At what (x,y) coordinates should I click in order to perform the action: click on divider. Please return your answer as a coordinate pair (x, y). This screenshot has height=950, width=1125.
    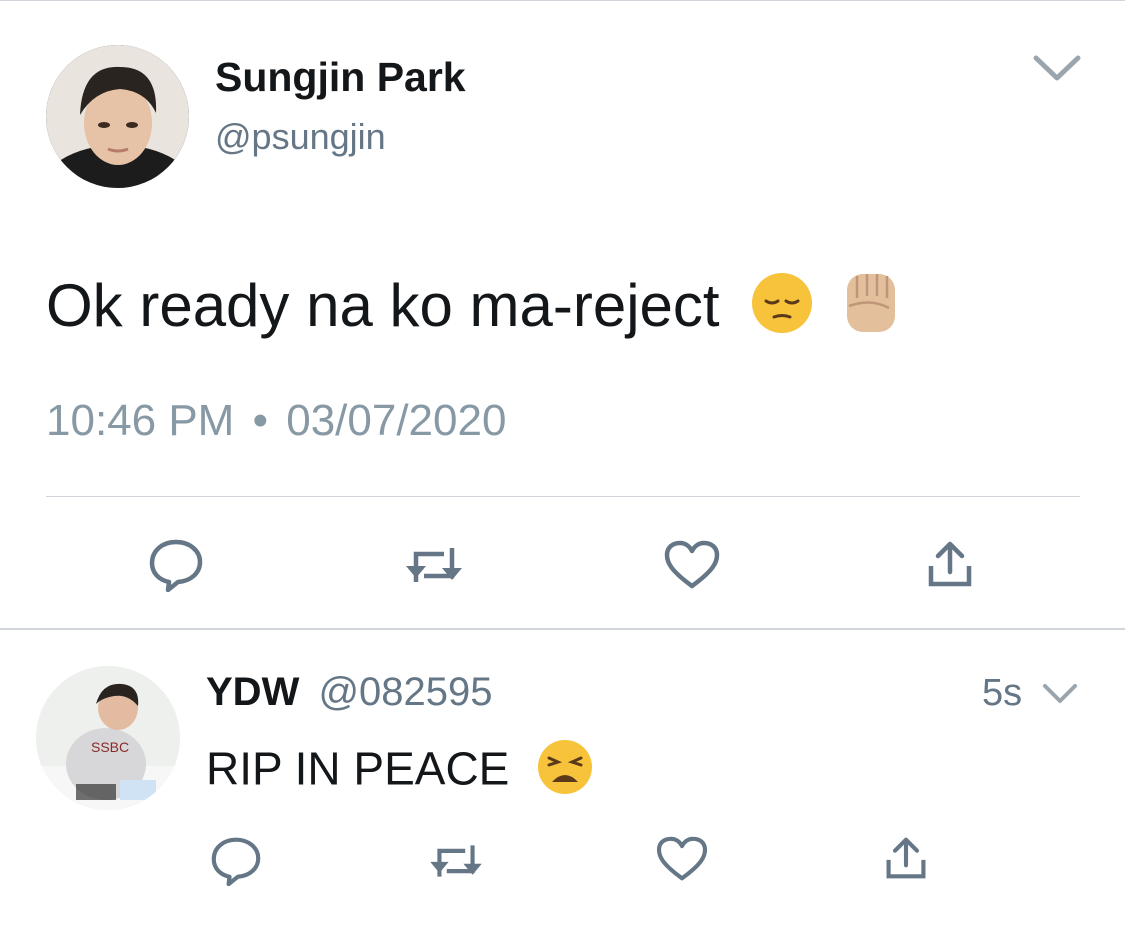
    Looking at the image, I should click on (563, 496).